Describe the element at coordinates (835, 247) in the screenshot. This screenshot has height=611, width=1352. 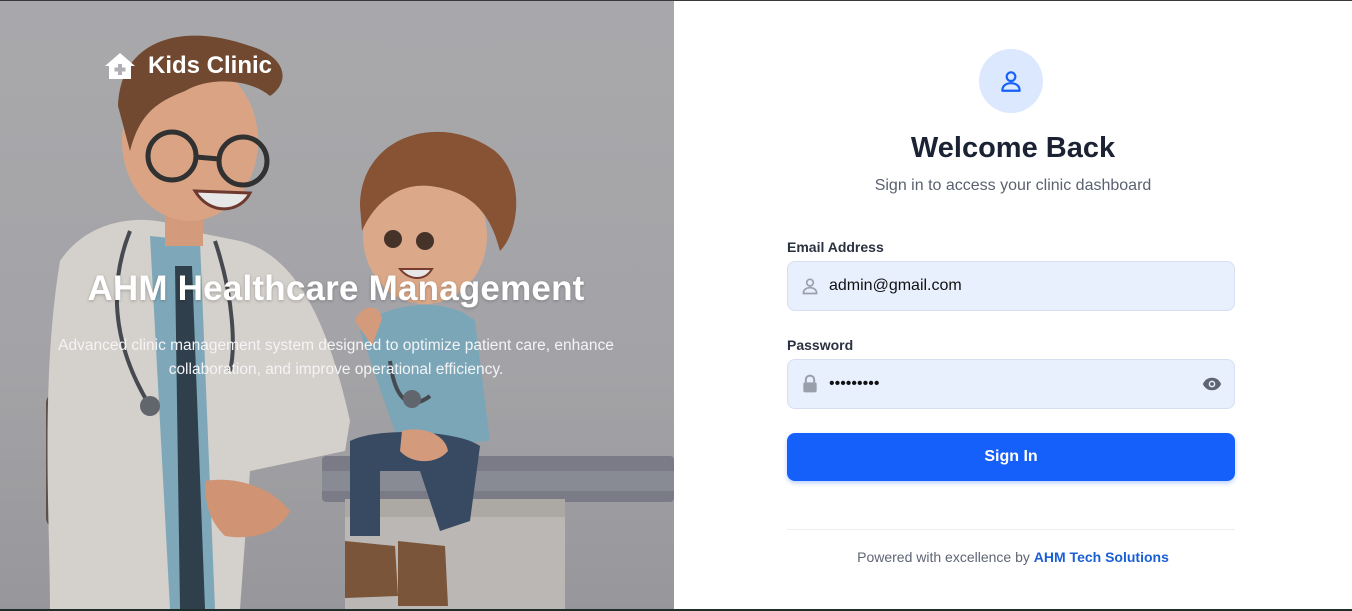
I see `email-label: Email Address` at that location.